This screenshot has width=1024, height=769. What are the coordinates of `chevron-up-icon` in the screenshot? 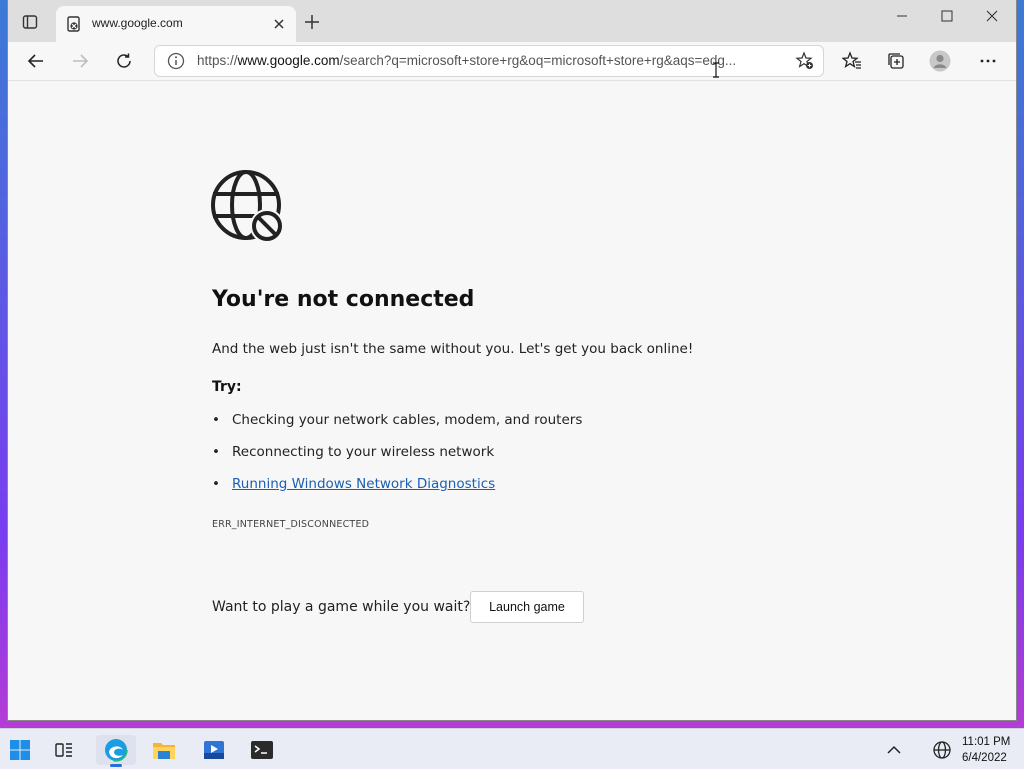 It's located at (894, 750).